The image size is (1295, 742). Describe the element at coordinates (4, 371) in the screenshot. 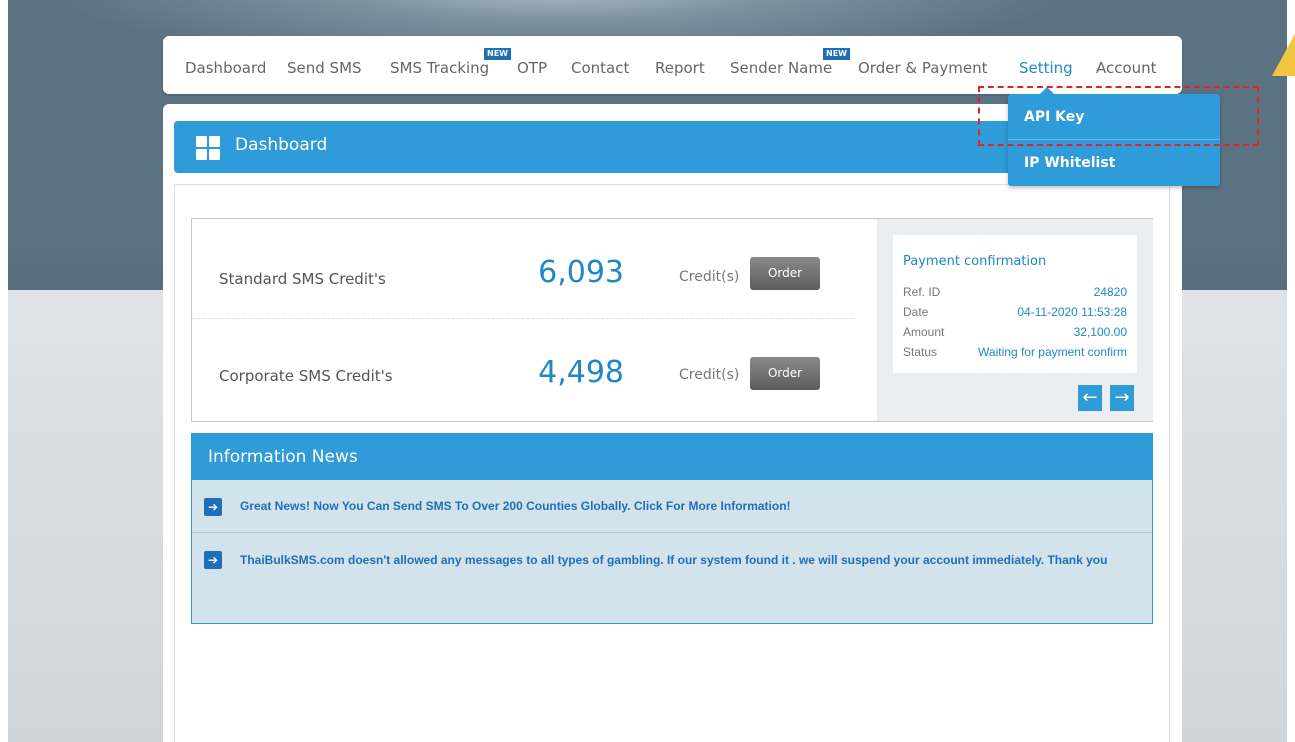

I see `window-edge-left` at that location.